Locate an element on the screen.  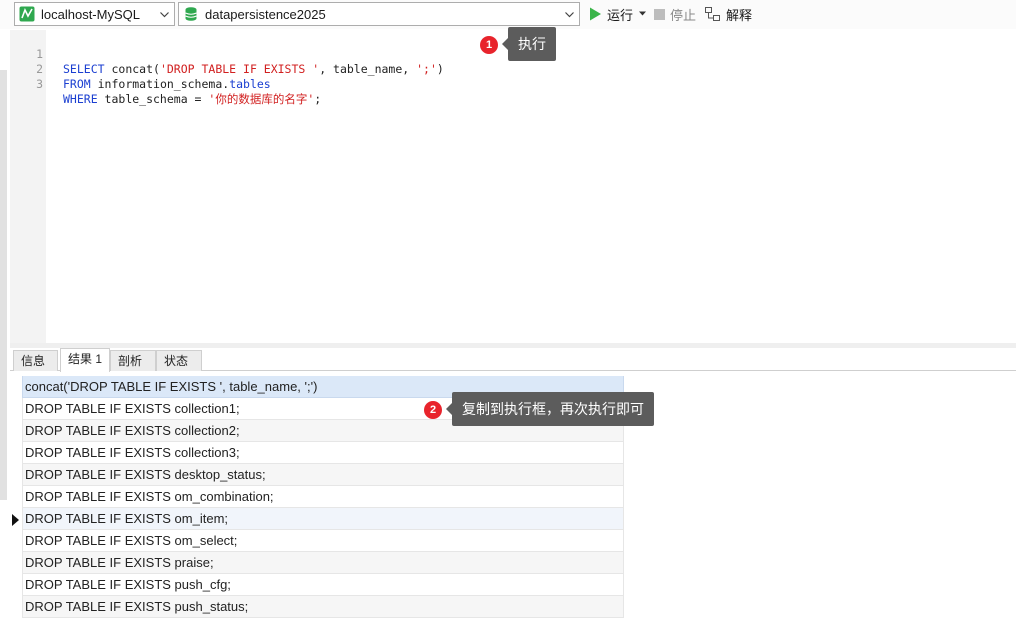
stop-icon is located at coordinates (659, 14).